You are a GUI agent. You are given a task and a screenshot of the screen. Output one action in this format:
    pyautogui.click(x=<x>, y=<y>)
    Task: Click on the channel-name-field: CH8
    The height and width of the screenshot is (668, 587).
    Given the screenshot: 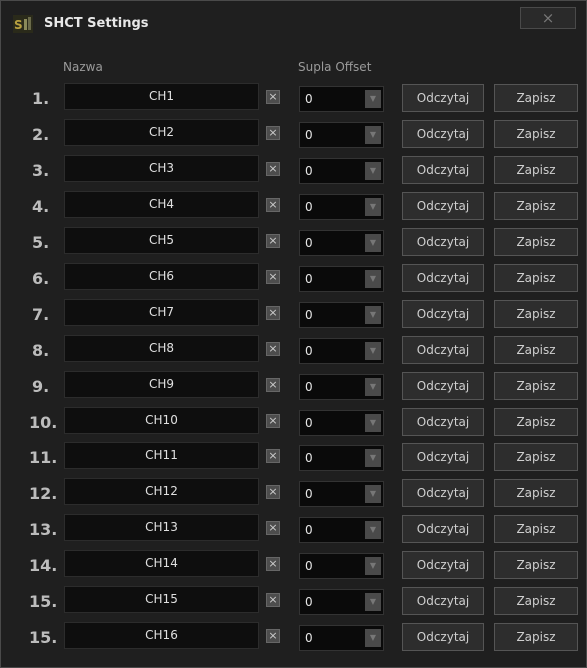 What is the action you would take?
    pyautogui.click(x=161, y=348)
    